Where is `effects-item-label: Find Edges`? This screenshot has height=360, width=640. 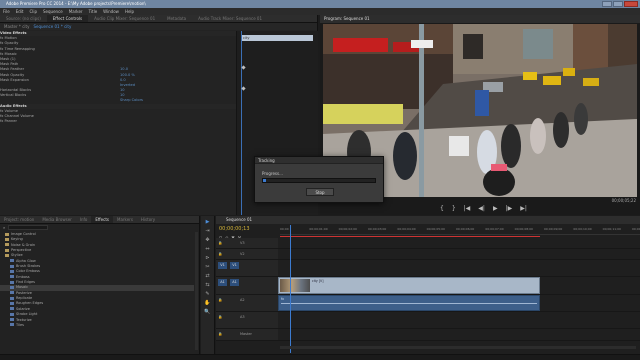
effects-item-label: Find Edges is located at coordinates (25, 282).